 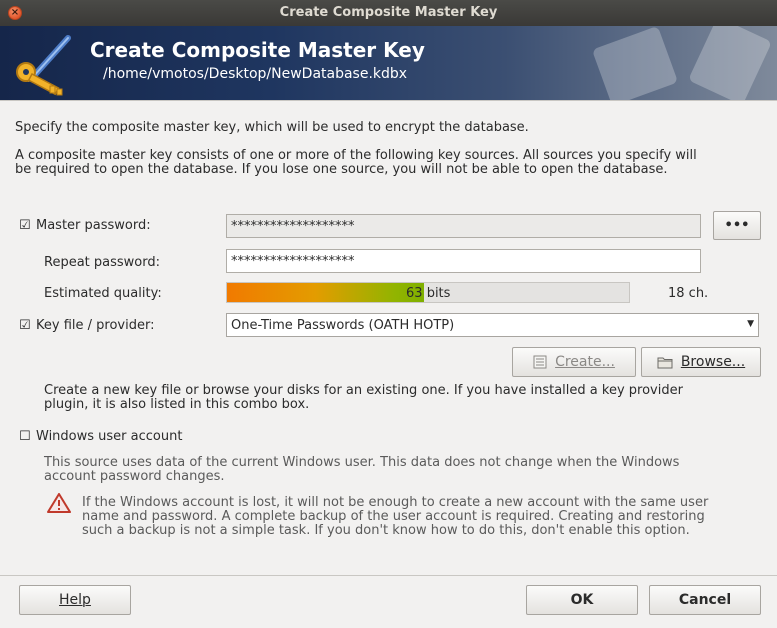 I want to click on estimated-quality-label: Estimated quality:, so click(x=103, y=293).